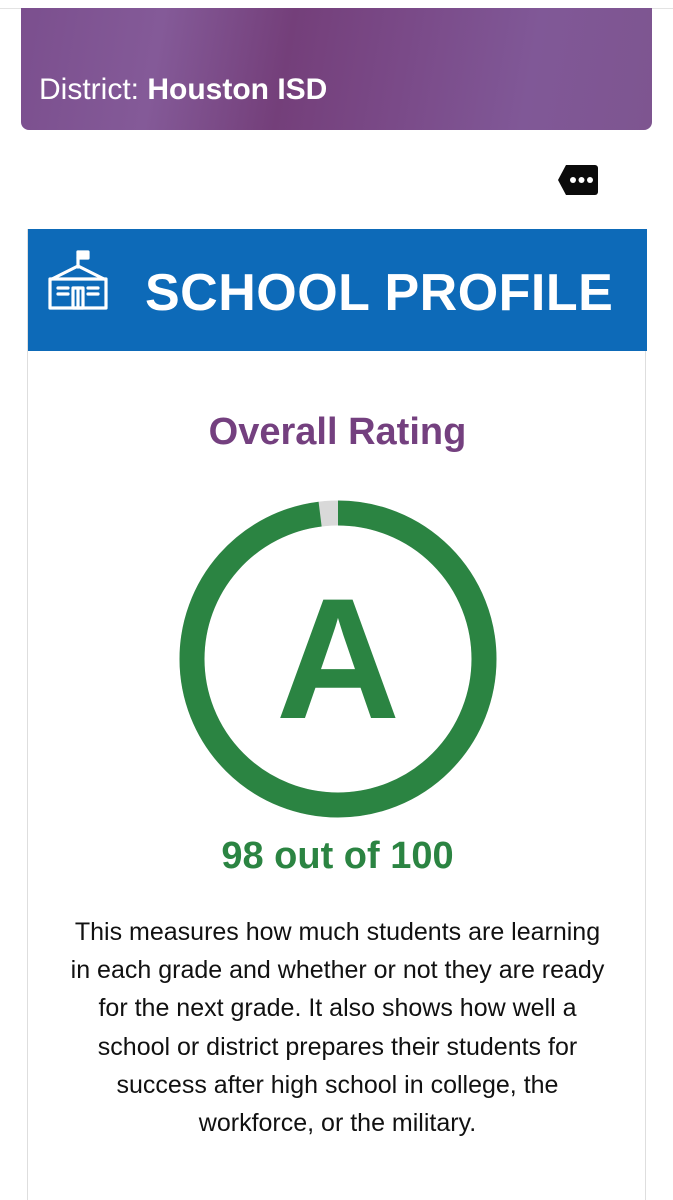 The height and width of the screenshot is (1200, 673). What do you see at coordinates (78, 280) in the screenshot?
I see `school-building-icon` at bounding box center [78, 280].